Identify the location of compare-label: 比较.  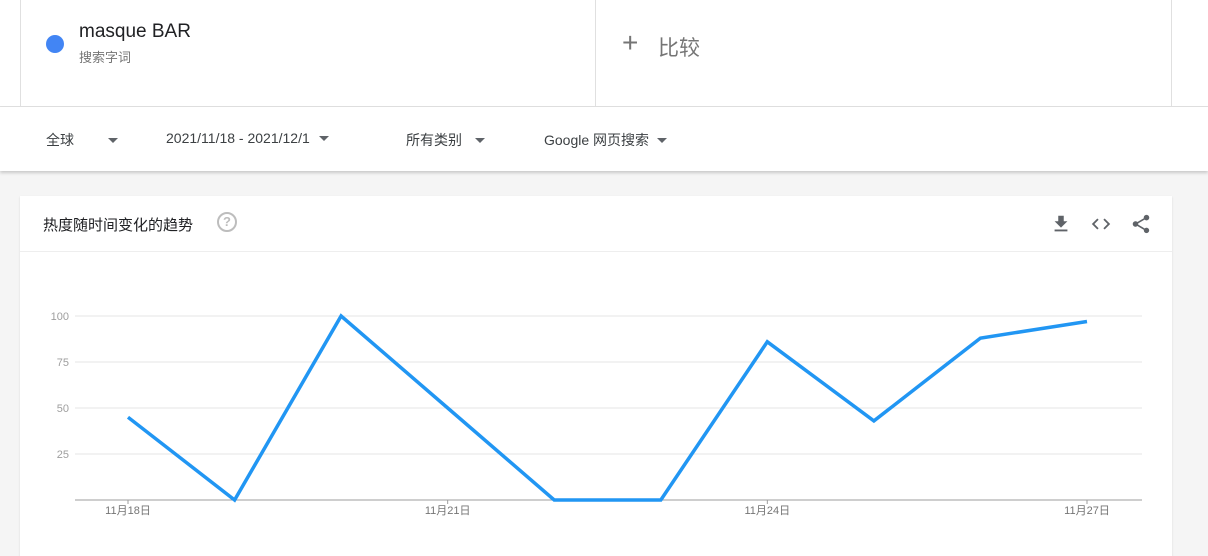
(679, 47).